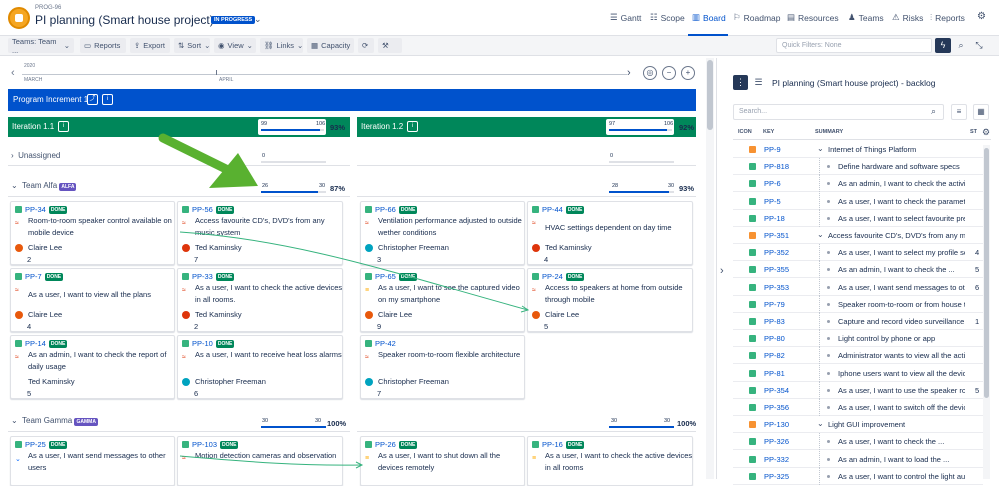 The height and width of the screenshot is (486, 999). Describe the element at coordinates (150, 45) in the screenshot. I see `export-button: ⇪ Export` at that location.